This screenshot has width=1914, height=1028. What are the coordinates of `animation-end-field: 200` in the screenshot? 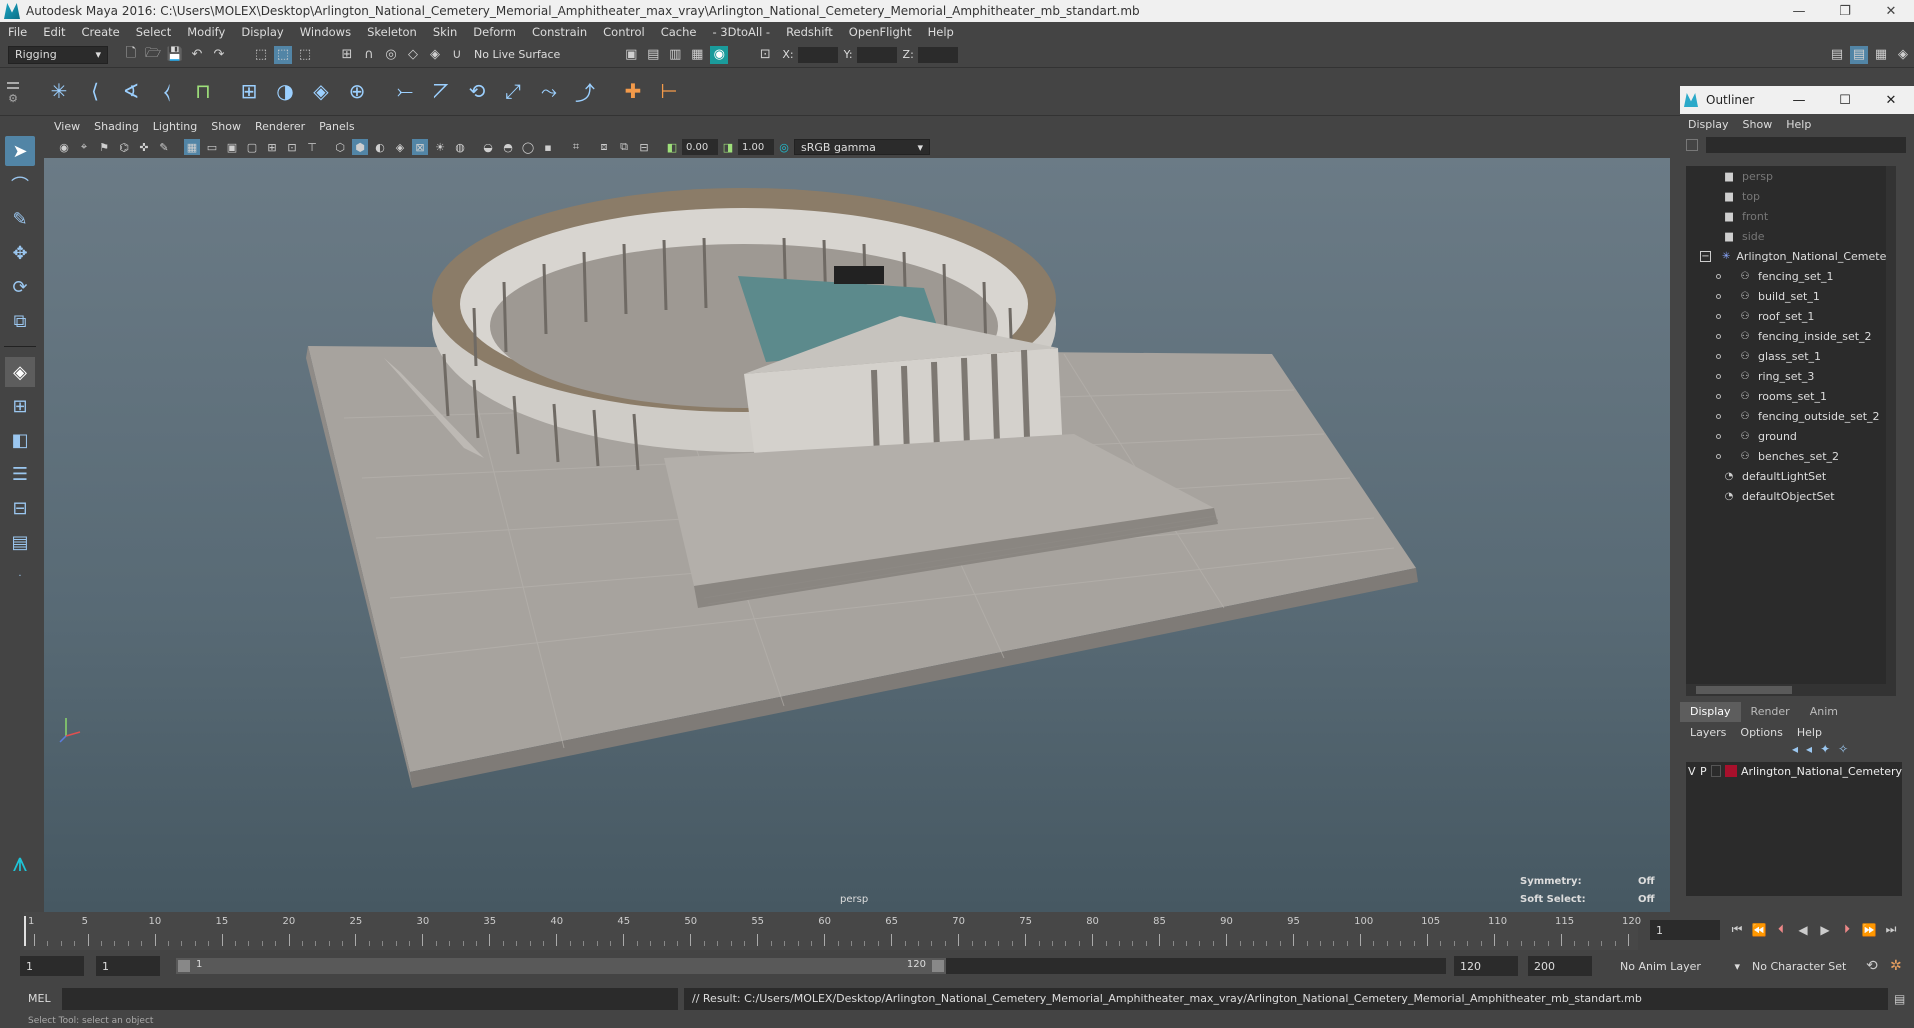 It's located at (1560, 966).